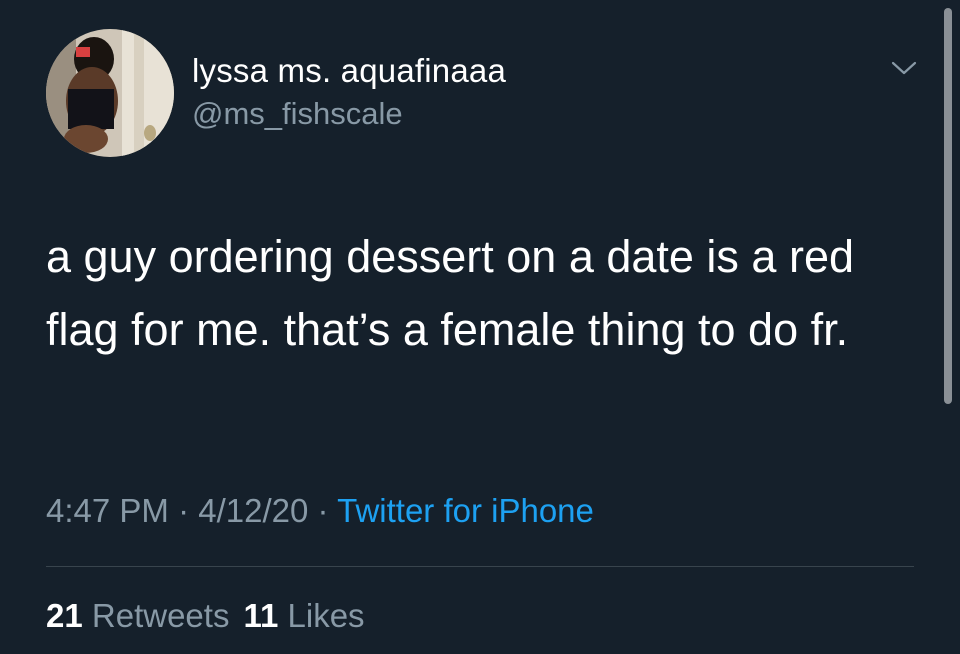 The height and width of the screenshot is (654, 960). I want to click on avatar-image, so click(110, 93).